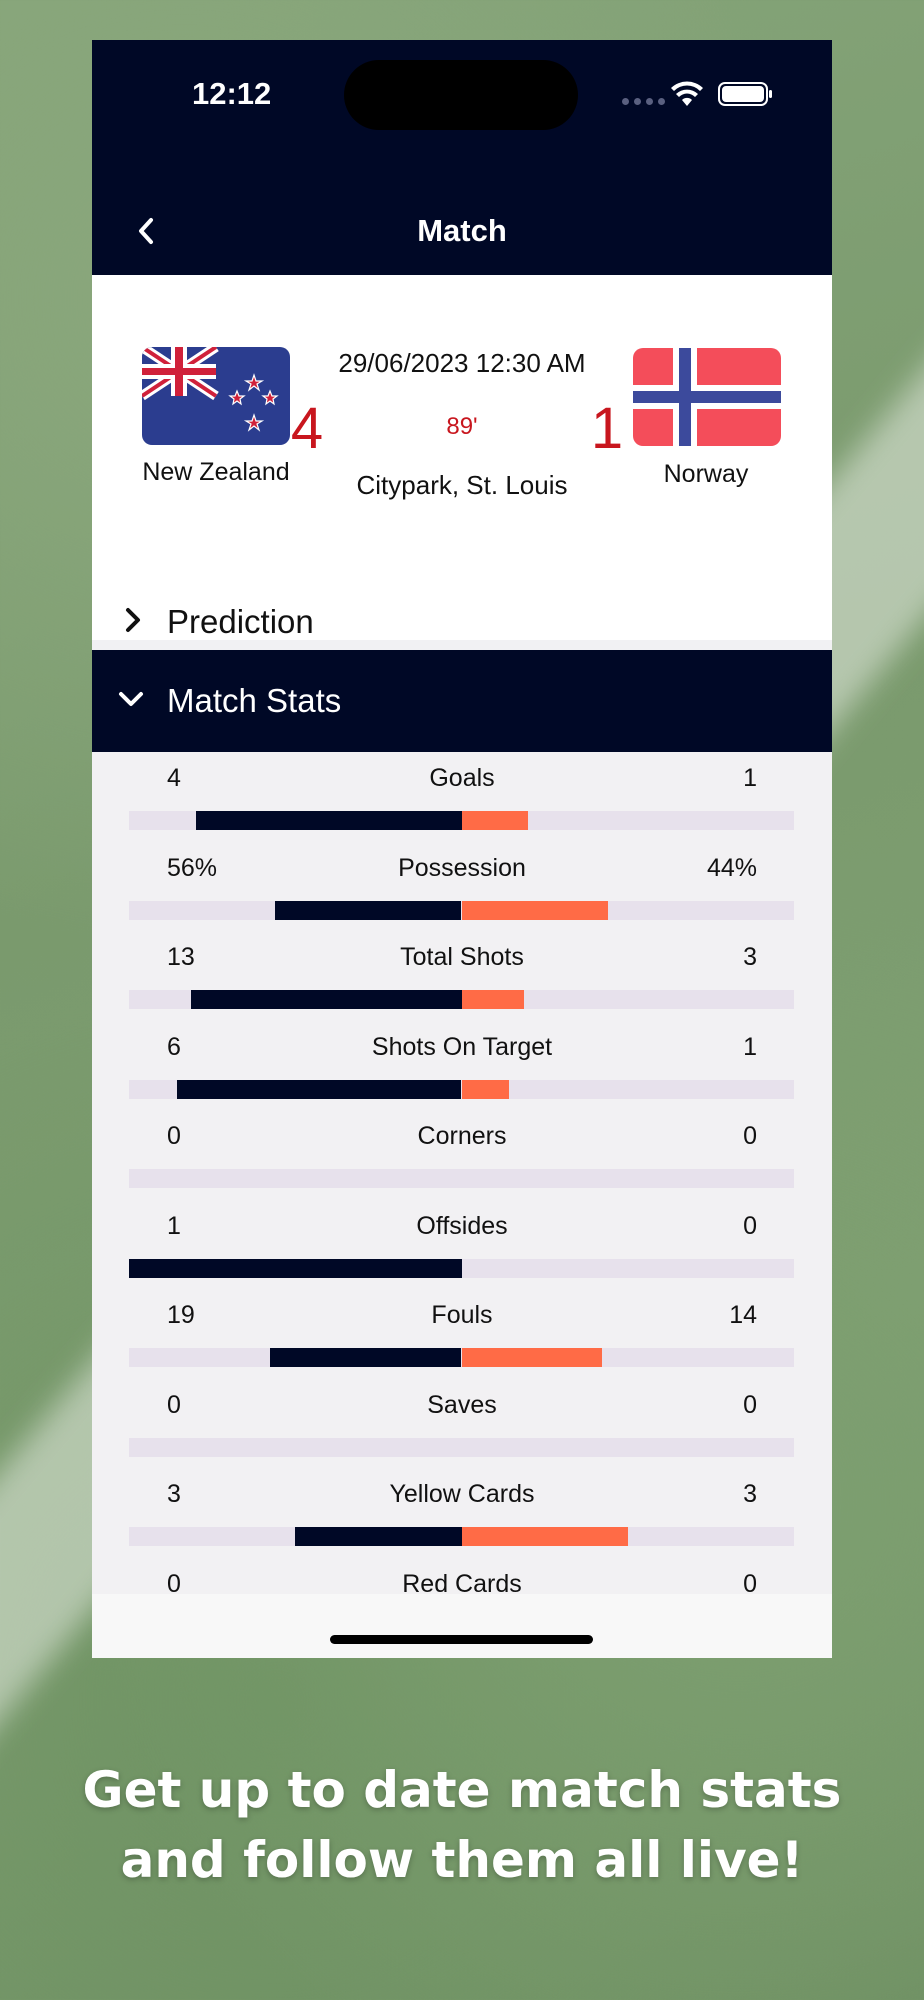 Image resolution: width=924 pixels, height=2000 pixels. What do you see at coordinates (254, 700) in the screenshot?
I see `match-stats-label: Match Stats` at bounding box center [254, 700].